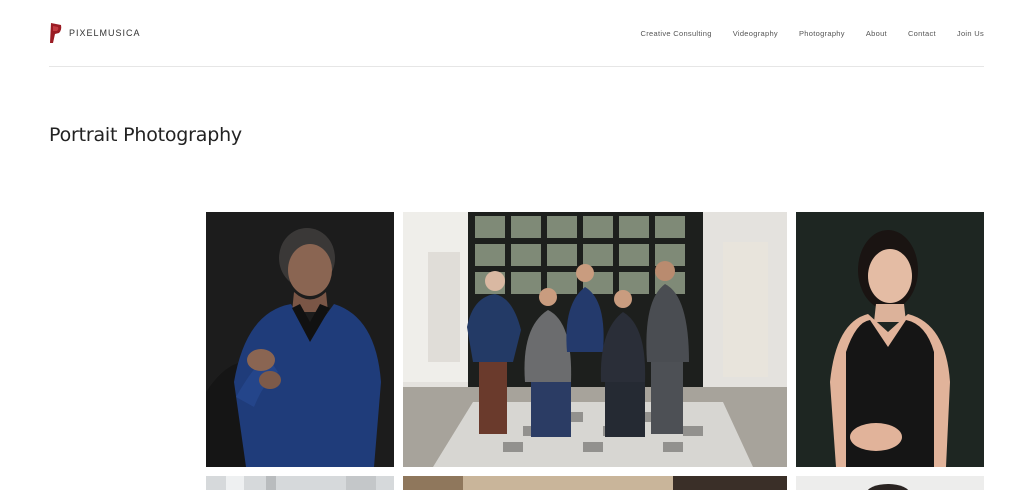 This screenshot has height=490, width=1024. What do you see at coordinates (516, 66) in the screenshot?
I see `header-divider` at bounding box center [516, 66].